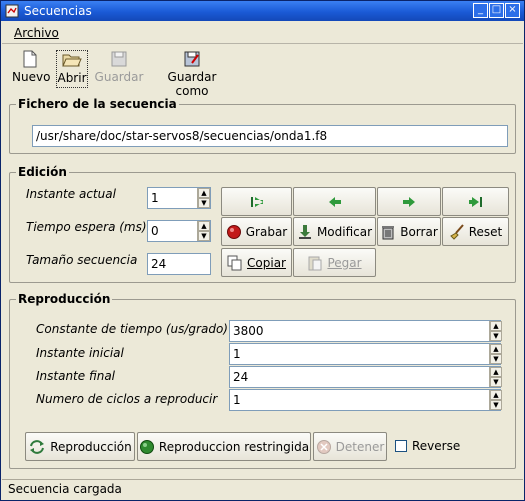 Image resolution: width=525 pixels, height=501 pixels. I want to click on broom-icon, so click(456, 231).